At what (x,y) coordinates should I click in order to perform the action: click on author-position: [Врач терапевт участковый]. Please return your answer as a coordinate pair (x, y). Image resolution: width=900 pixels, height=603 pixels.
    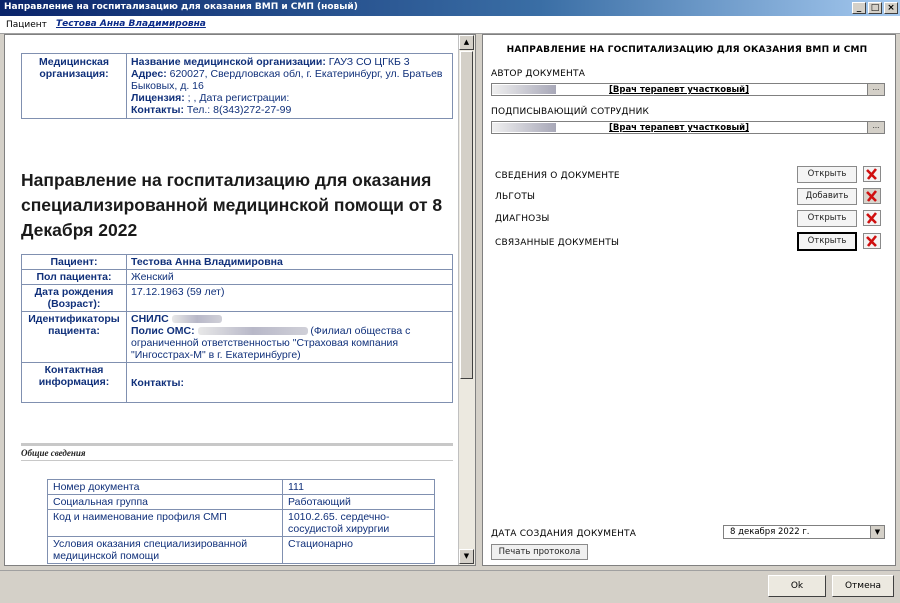
    Looking at the image, I should click on (679, 90).